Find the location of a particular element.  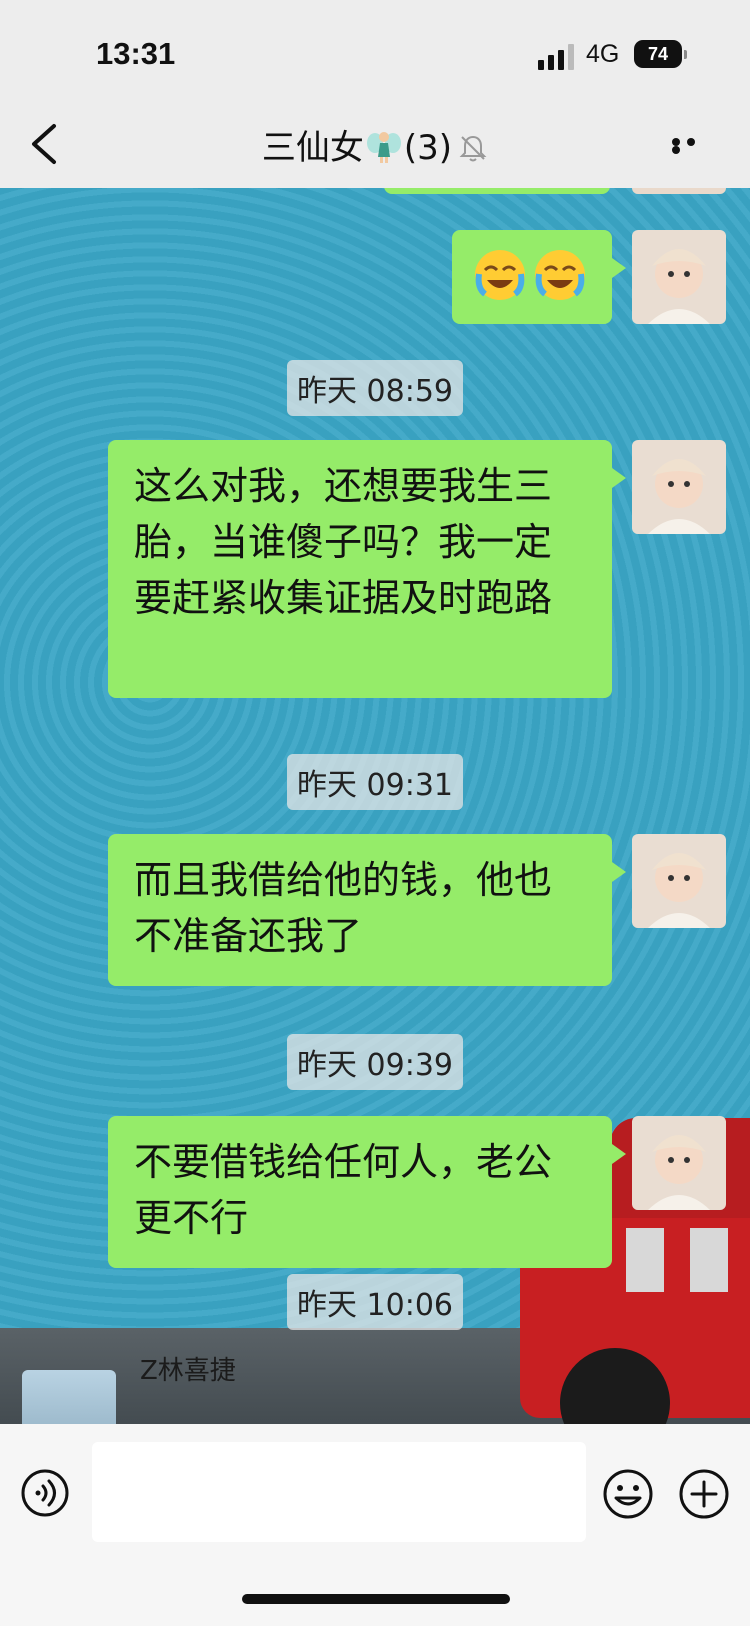

message-input is located at coordinates (339, 1492).